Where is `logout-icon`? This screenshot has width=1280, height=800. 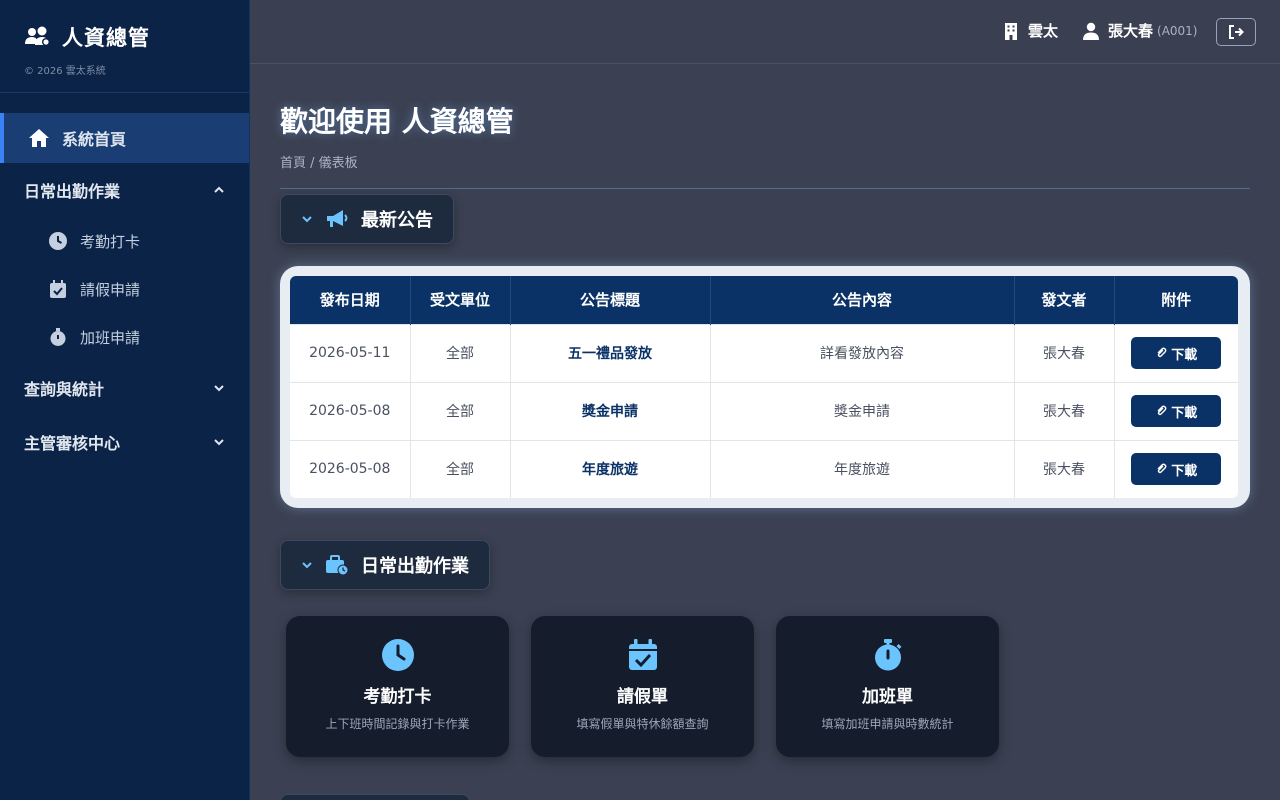
logout-icon is located at coordinates (1236, 32).